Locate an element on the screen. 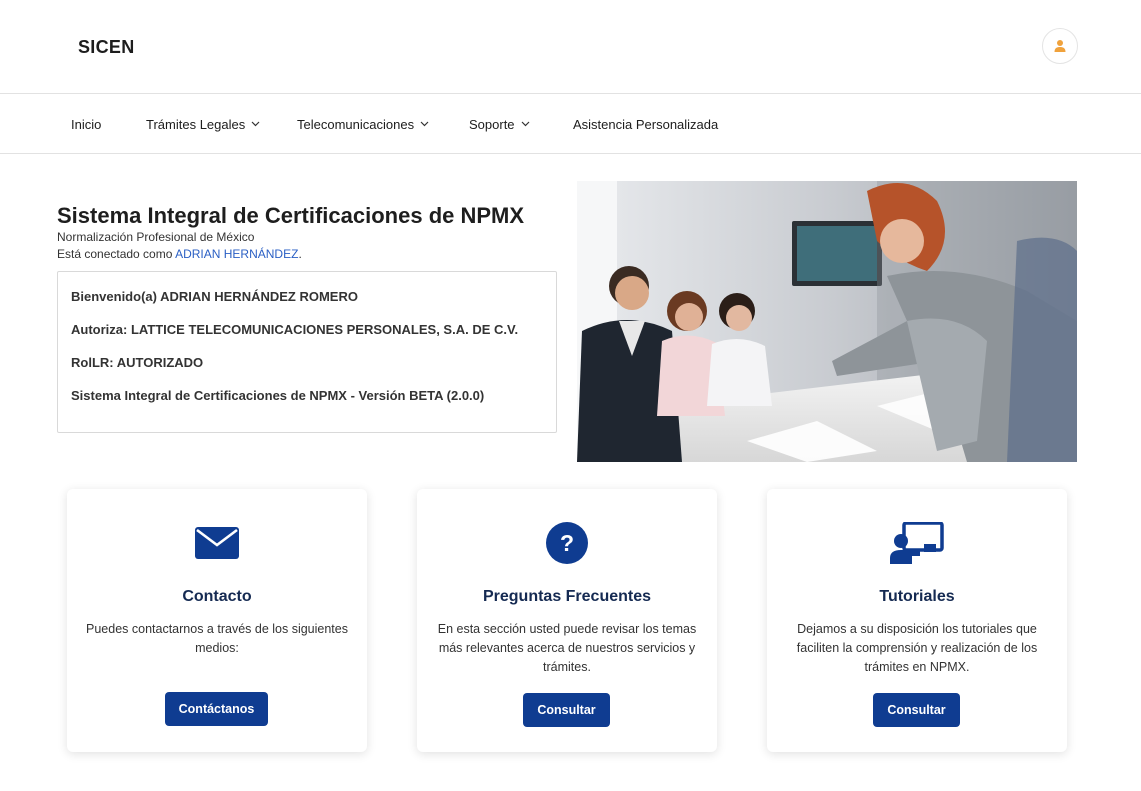 The width and height of the screenshot is (1141, 791). question-icon: ? is located at coordinates (567, 543).